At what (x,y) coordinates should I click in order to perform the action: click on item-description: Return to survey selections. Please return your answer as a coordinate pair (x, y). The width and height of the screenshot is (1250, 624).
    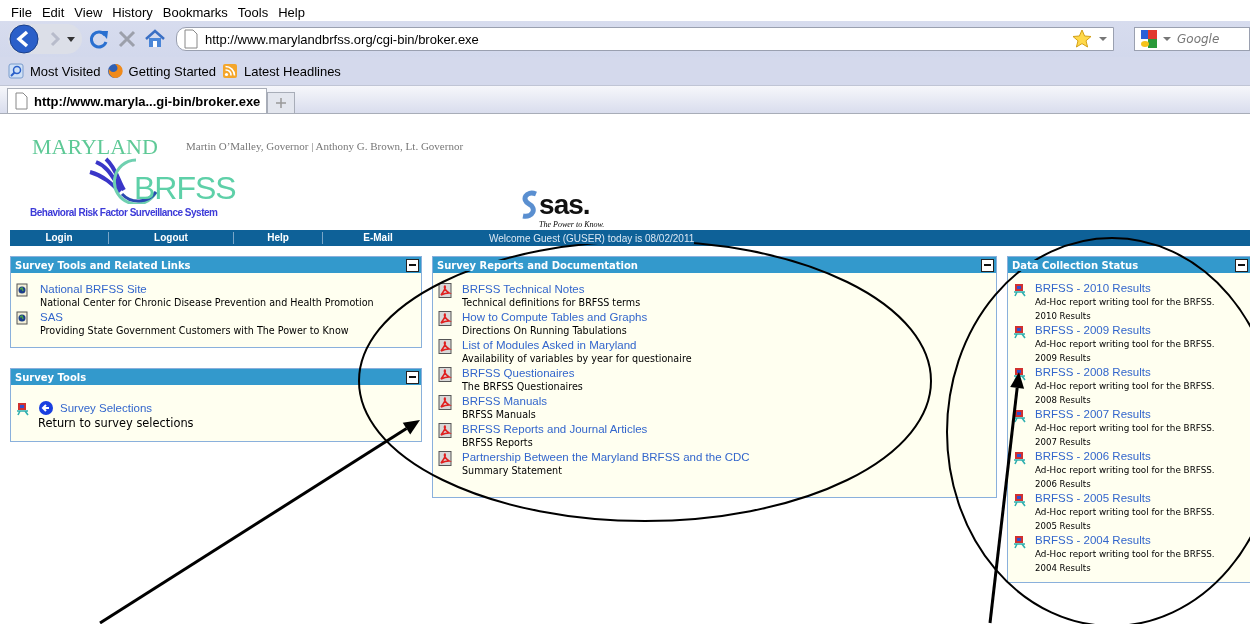
    Looking at the image, I should click on (116, 423).